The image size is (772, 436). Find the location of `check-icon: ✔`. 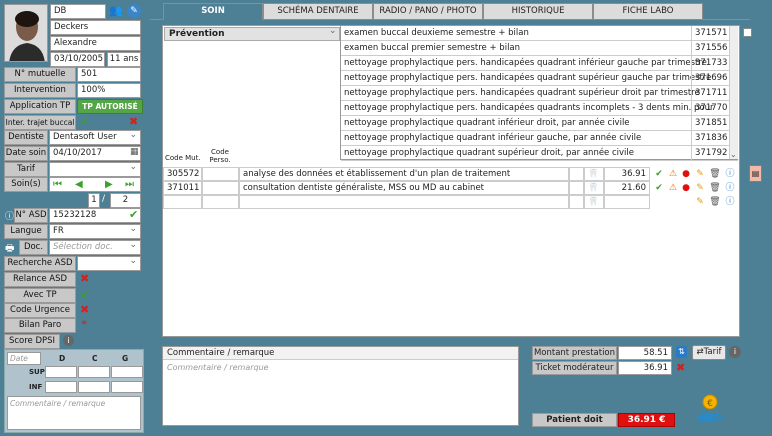

check-icon: ✔ is located at coordinates (84, 121).